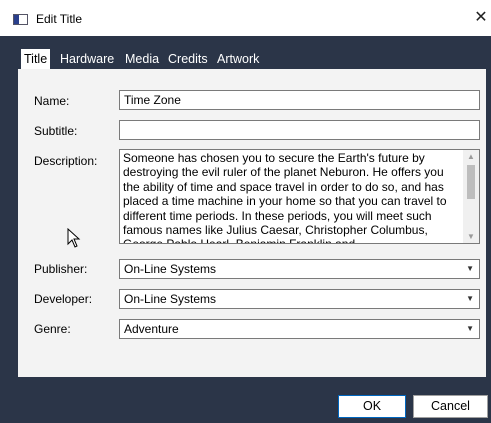  Describe the element at coordinates (87, 59) in the screenshot. I see `tab-hardware: Hardware` at that location.